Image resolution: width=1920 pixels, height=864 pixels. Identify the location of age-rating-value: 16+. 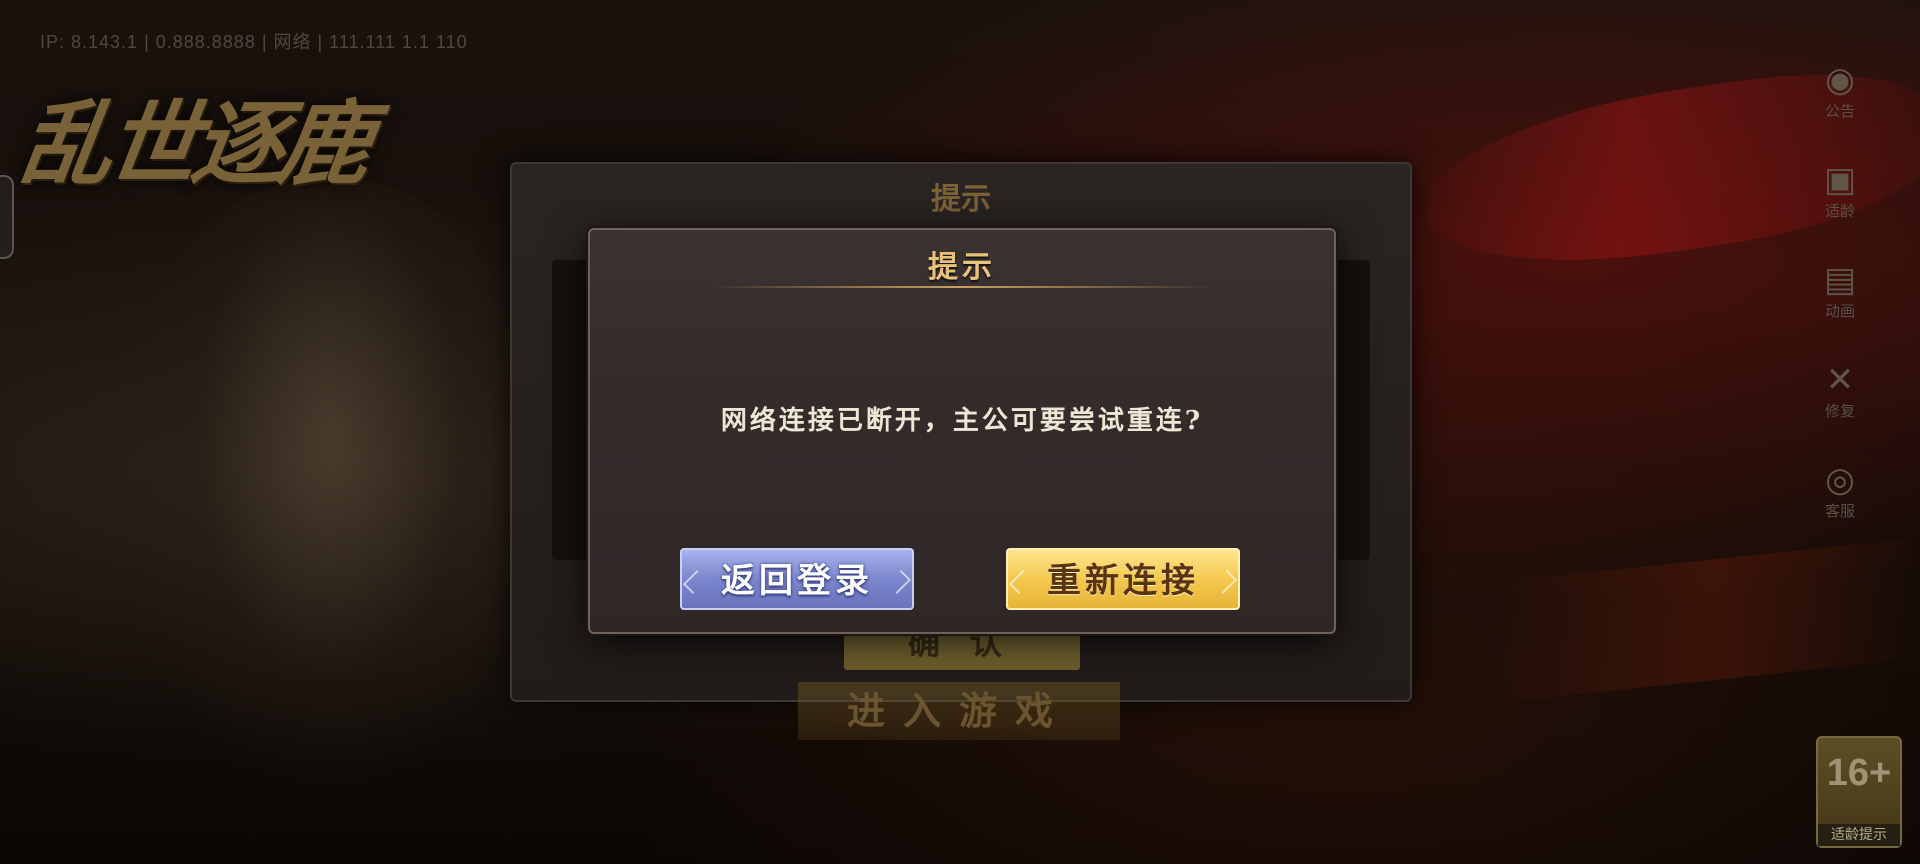
(1859, 773).